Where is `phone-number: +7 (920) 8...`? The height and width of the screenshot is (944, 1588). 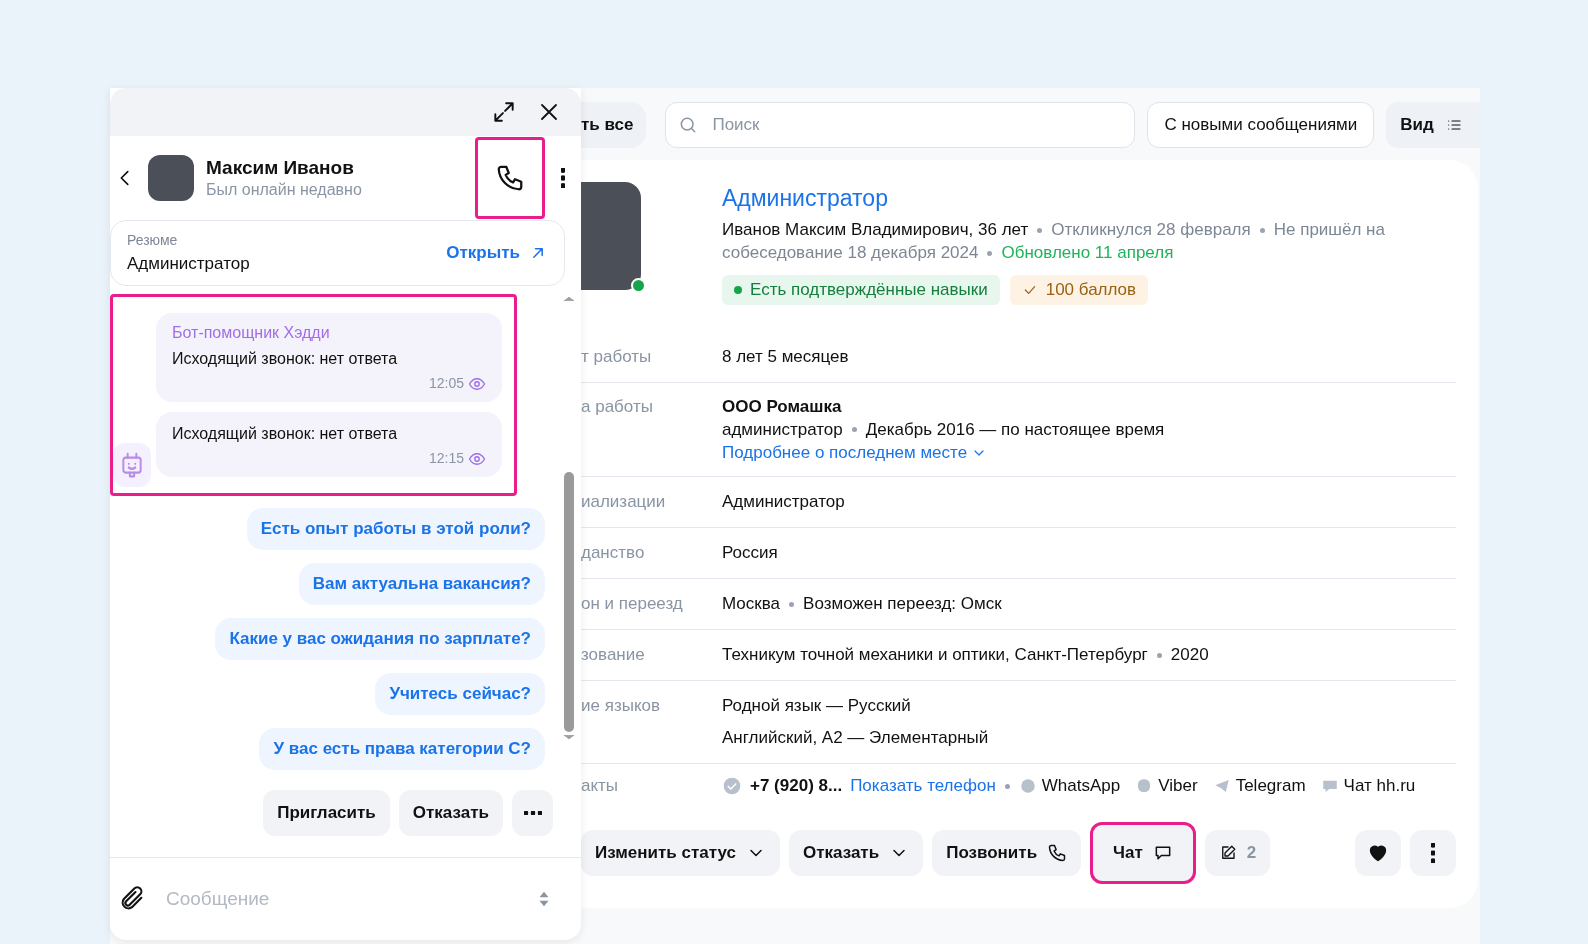
phone-number: +7 (920) 8... is located at coordinates (796, 786).